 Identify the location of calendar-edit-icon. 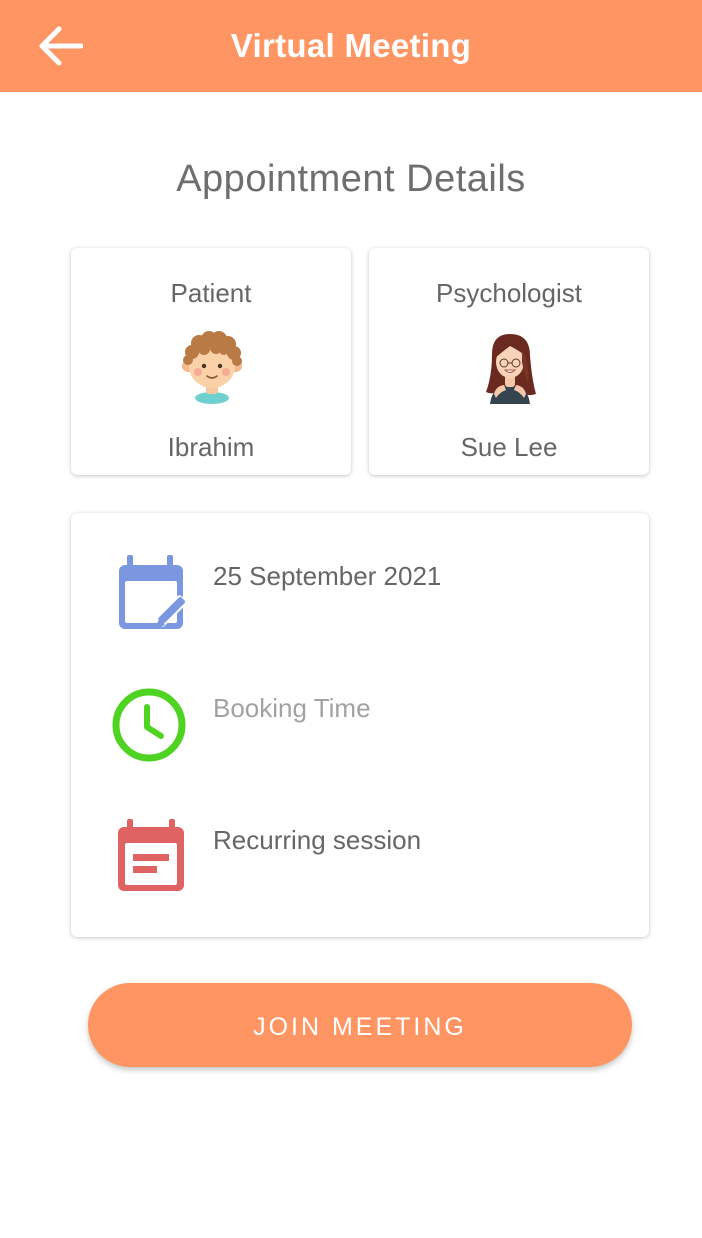
(153, 592).